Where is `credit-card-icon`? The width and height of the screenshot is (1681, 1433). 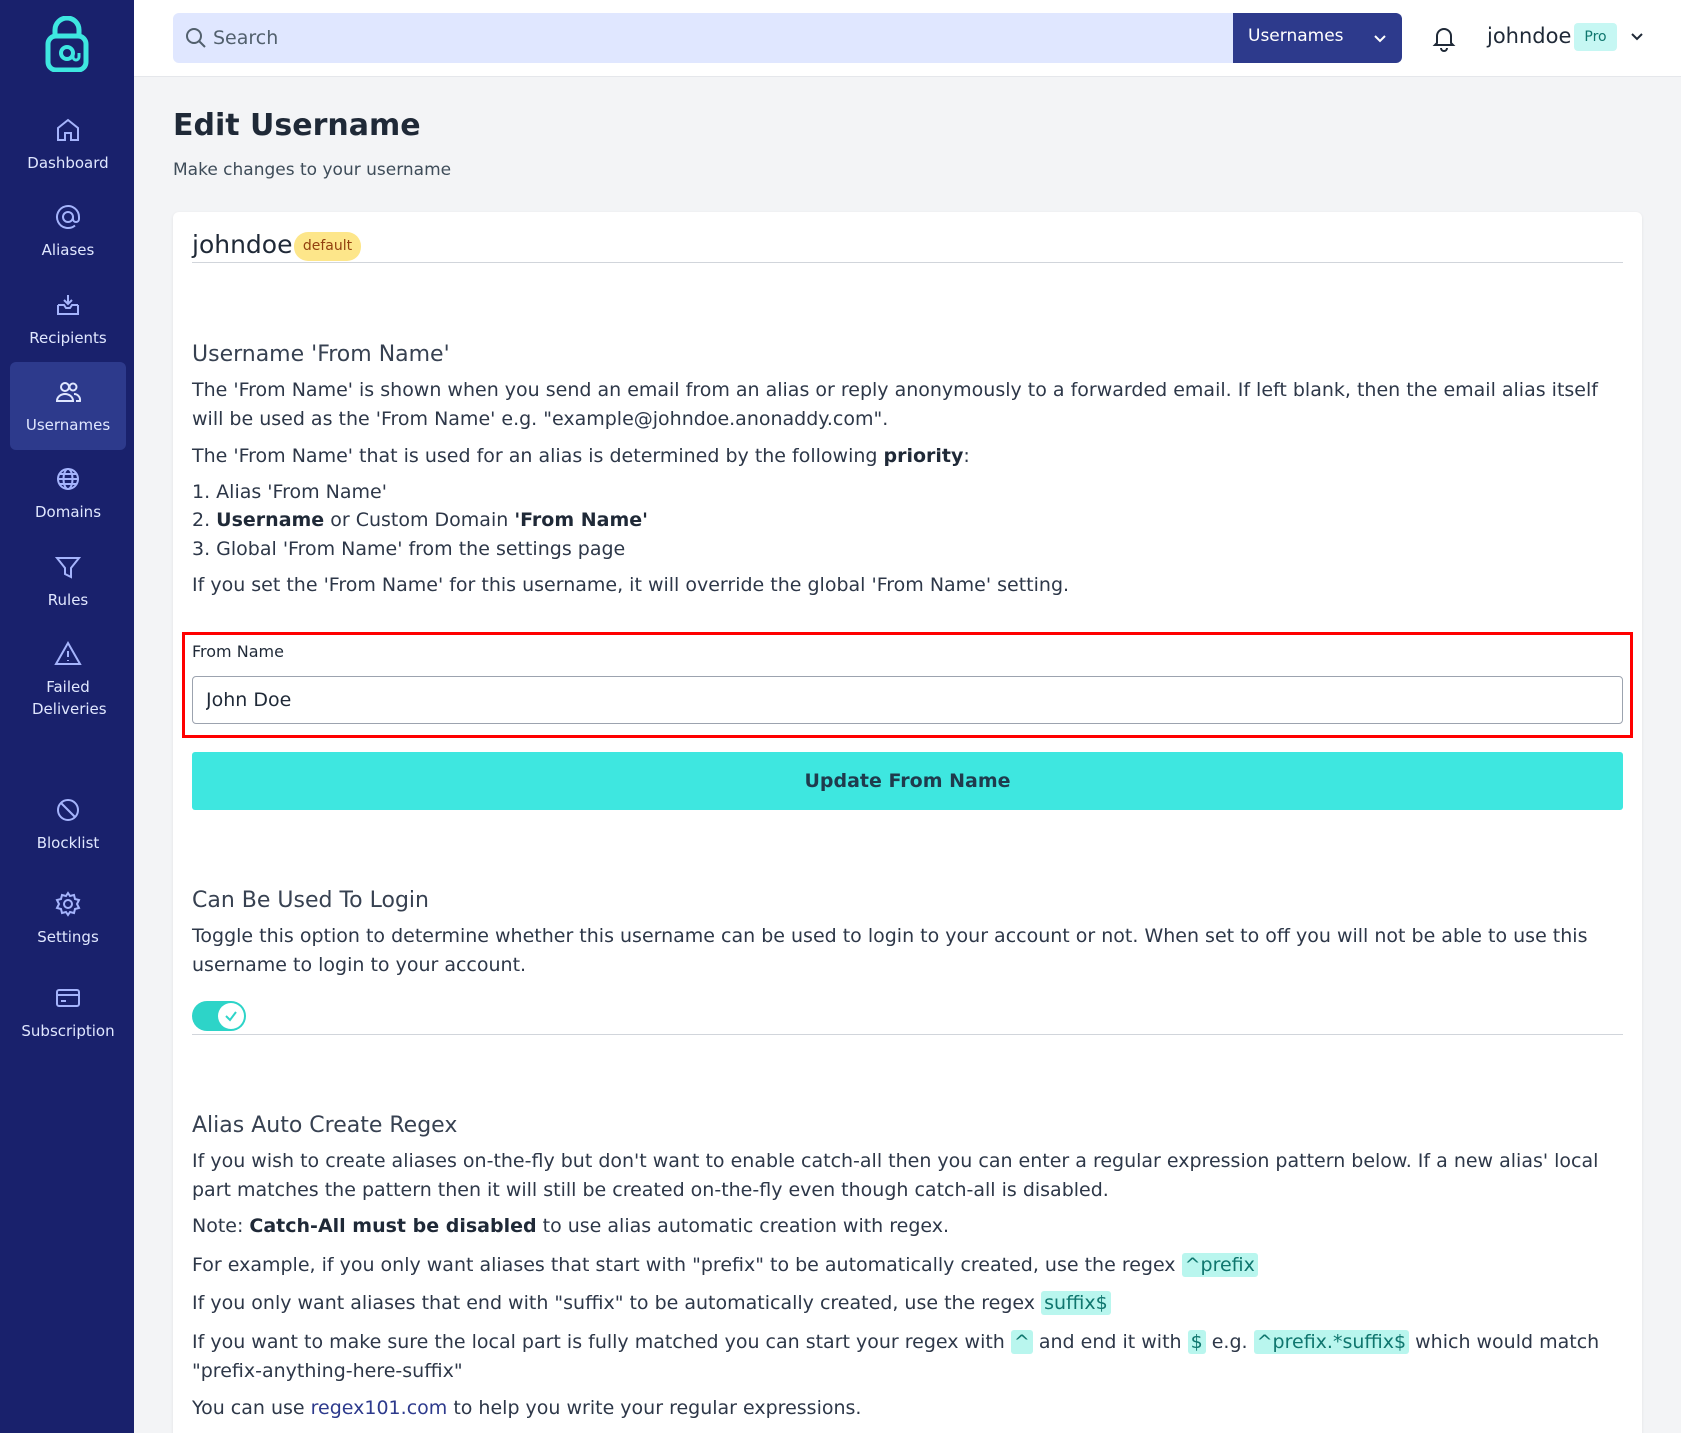
credit-card-icon is located at coordinates (68, 998).